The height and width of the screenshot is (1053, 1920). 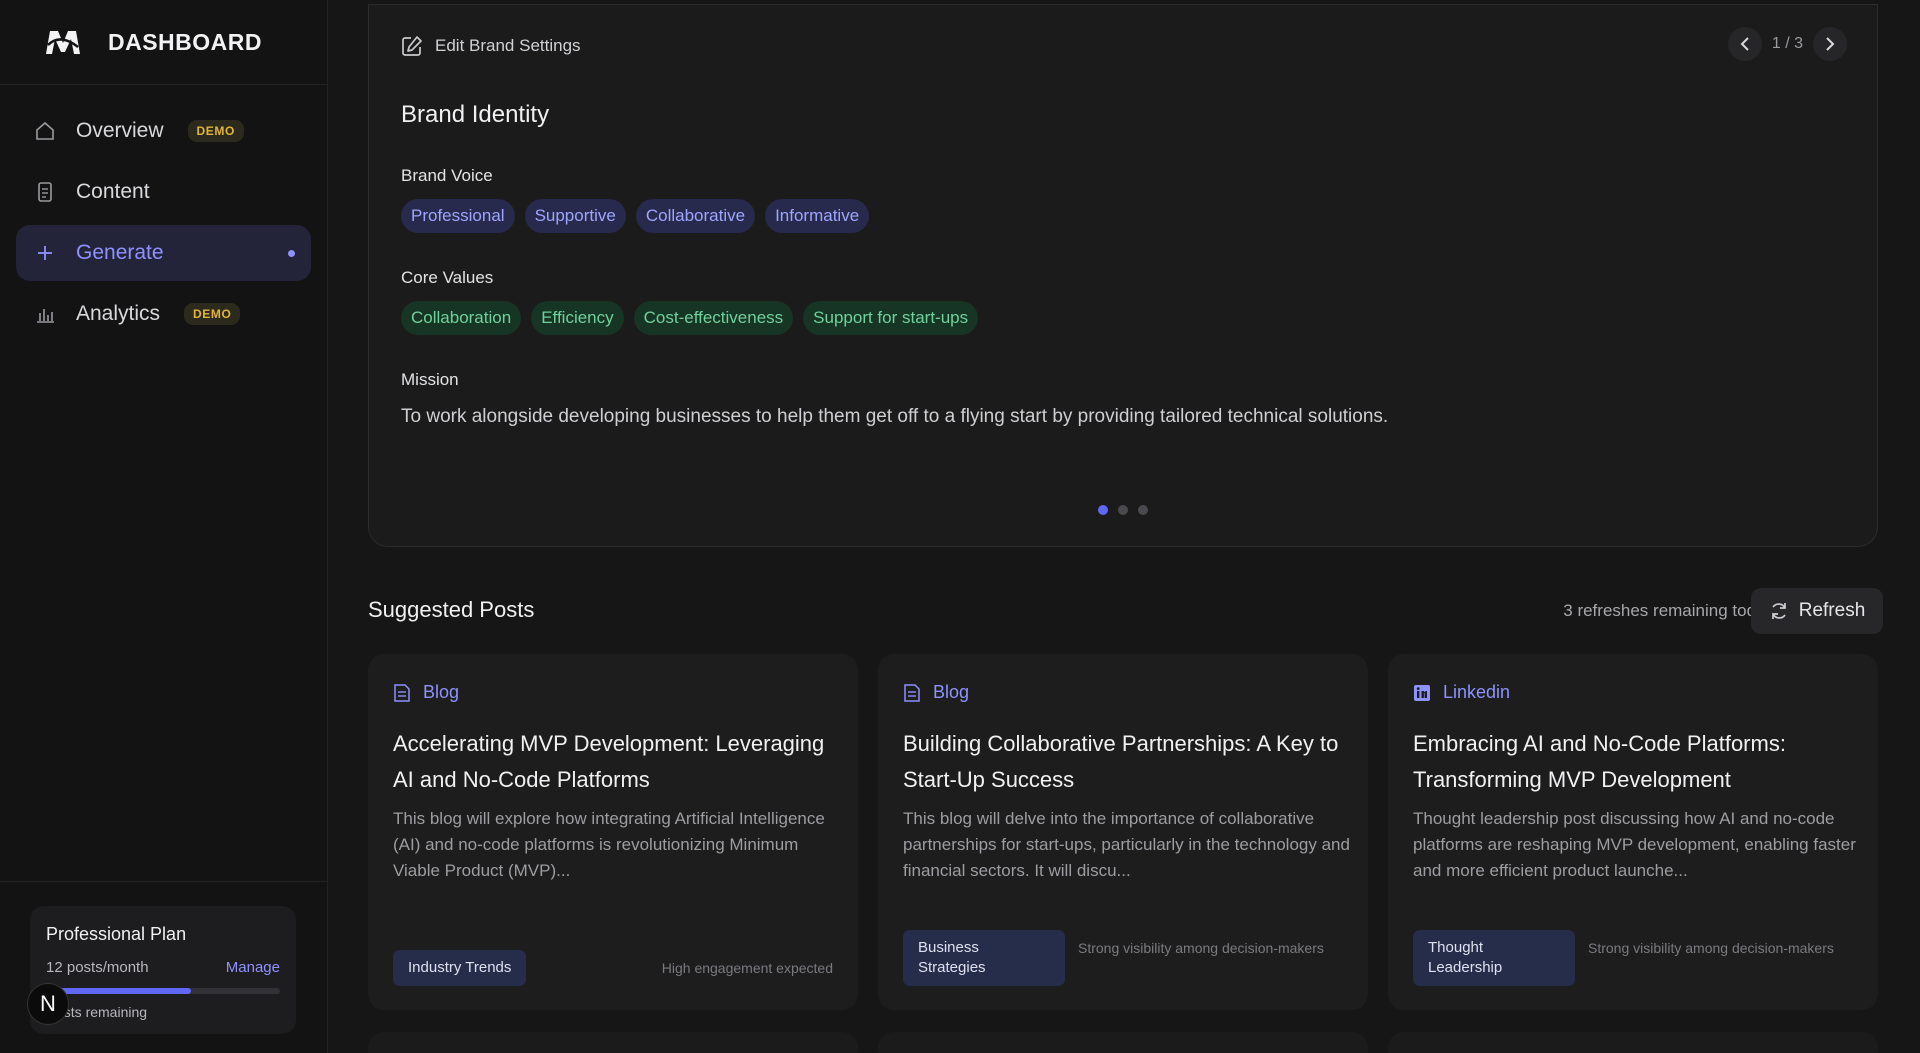 I want to click on value-chip: Support for start-ups, so click(x=891, y=318).